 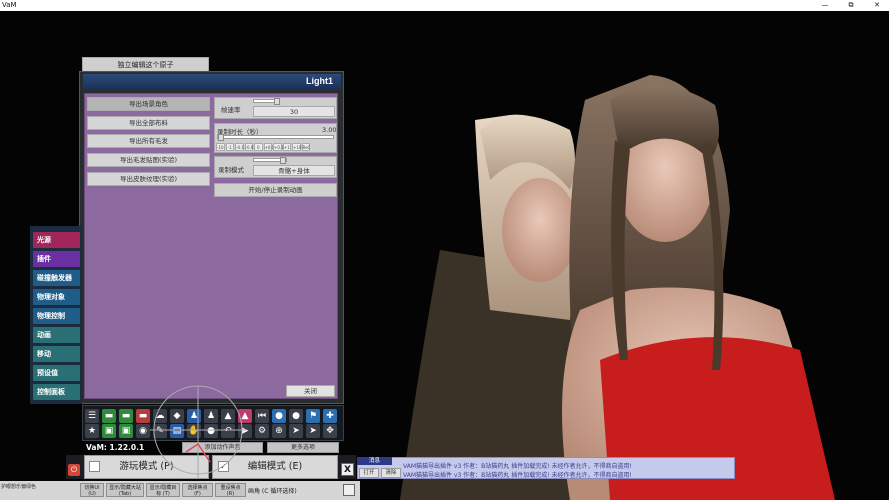 What do you see at coordinates (148, 141) in the screenshot?
I see `export-all-hair-button: 导出所有毛发` at bounding box center [148, 141].